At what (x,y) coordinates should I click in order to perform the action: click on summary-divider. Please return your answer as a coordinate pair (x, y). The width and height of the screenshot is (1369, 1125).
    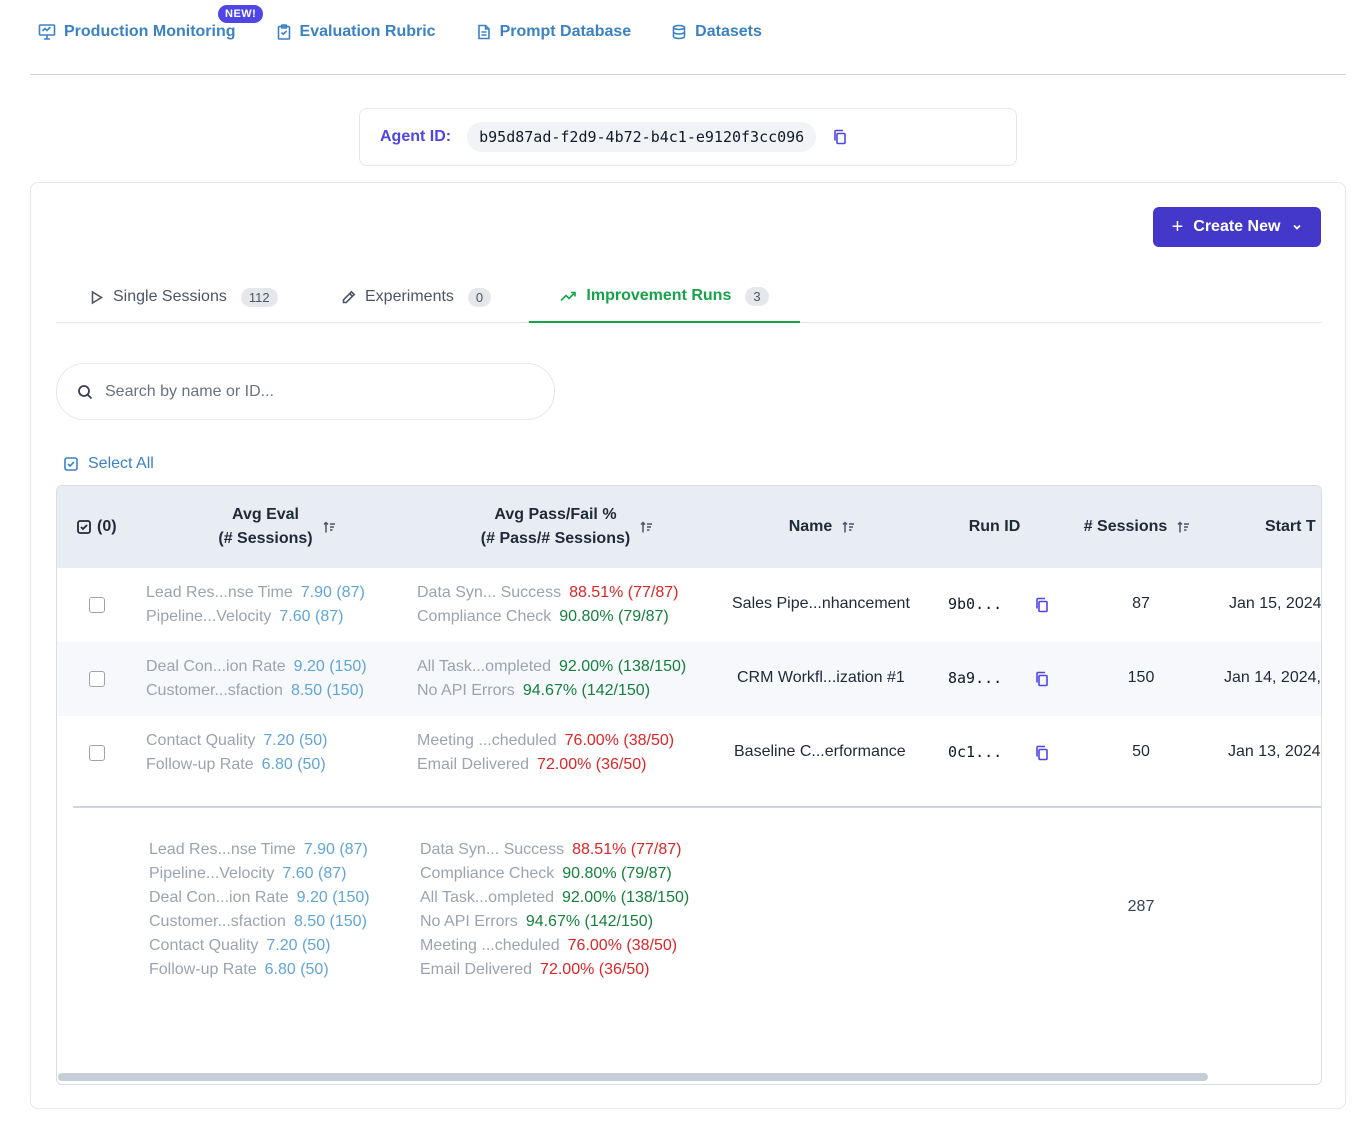
    Looking at the image, I should click on (697, 807).